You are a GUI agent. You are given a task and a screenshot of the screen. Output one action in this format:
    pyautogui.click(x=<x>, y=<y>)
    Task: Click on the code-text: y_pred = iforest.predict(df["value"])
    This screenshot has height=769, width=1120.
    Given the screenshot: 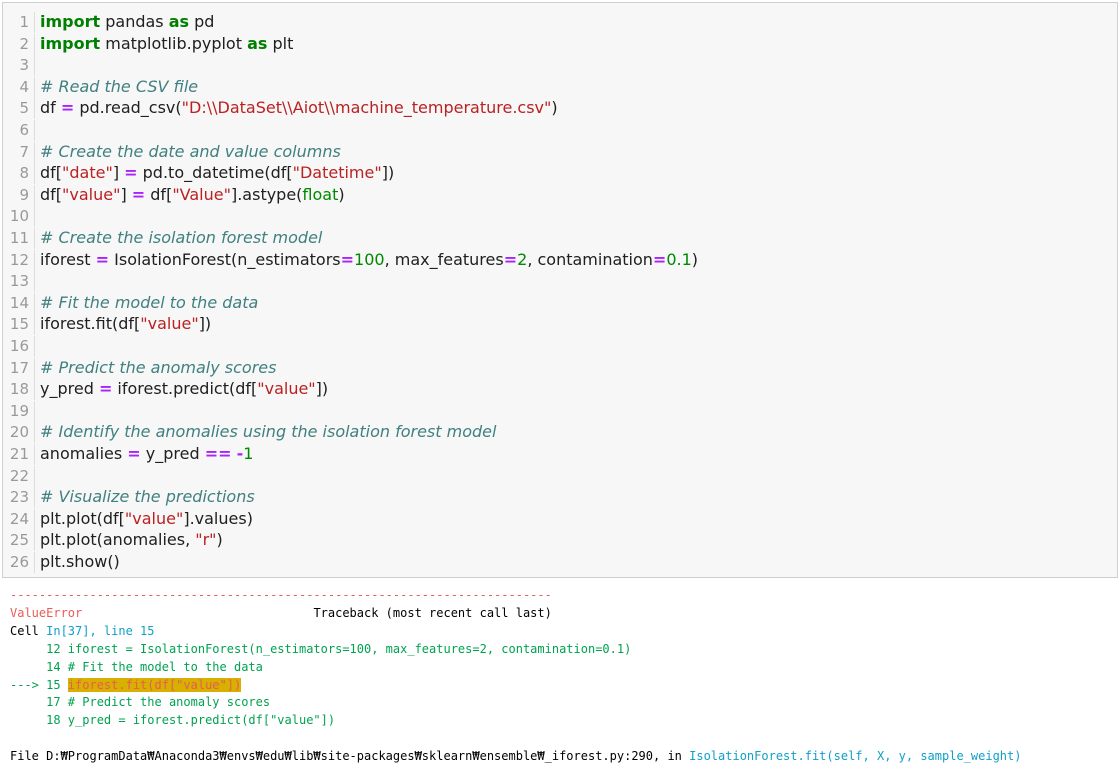 What is the action you would take?
    pyautogui.click(x=184, y=388)
    